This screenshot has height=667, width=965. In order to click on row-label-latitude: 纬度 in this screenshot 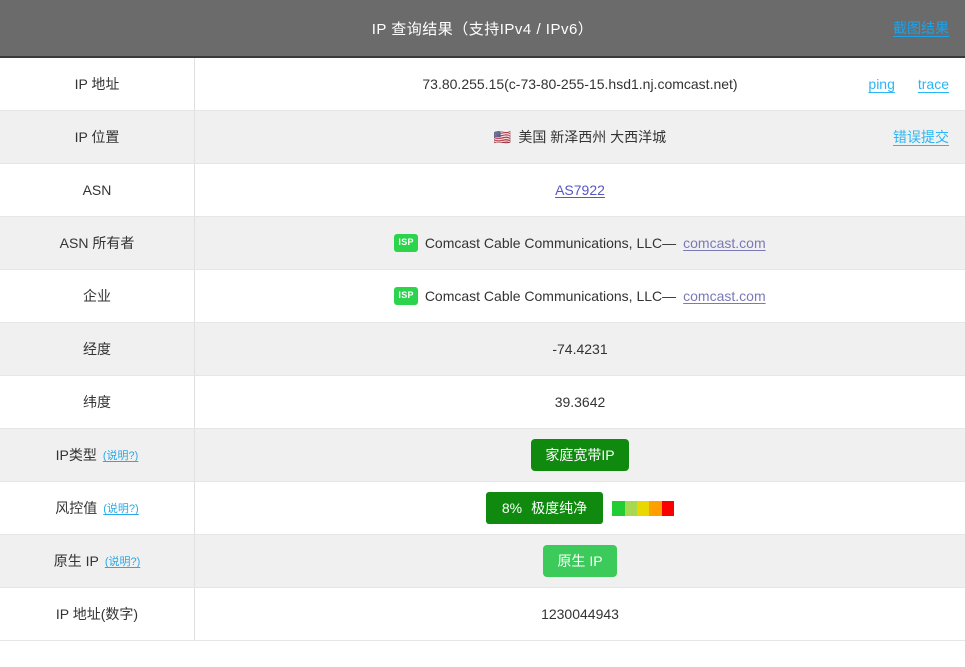, I will do `click(97, 402)`.